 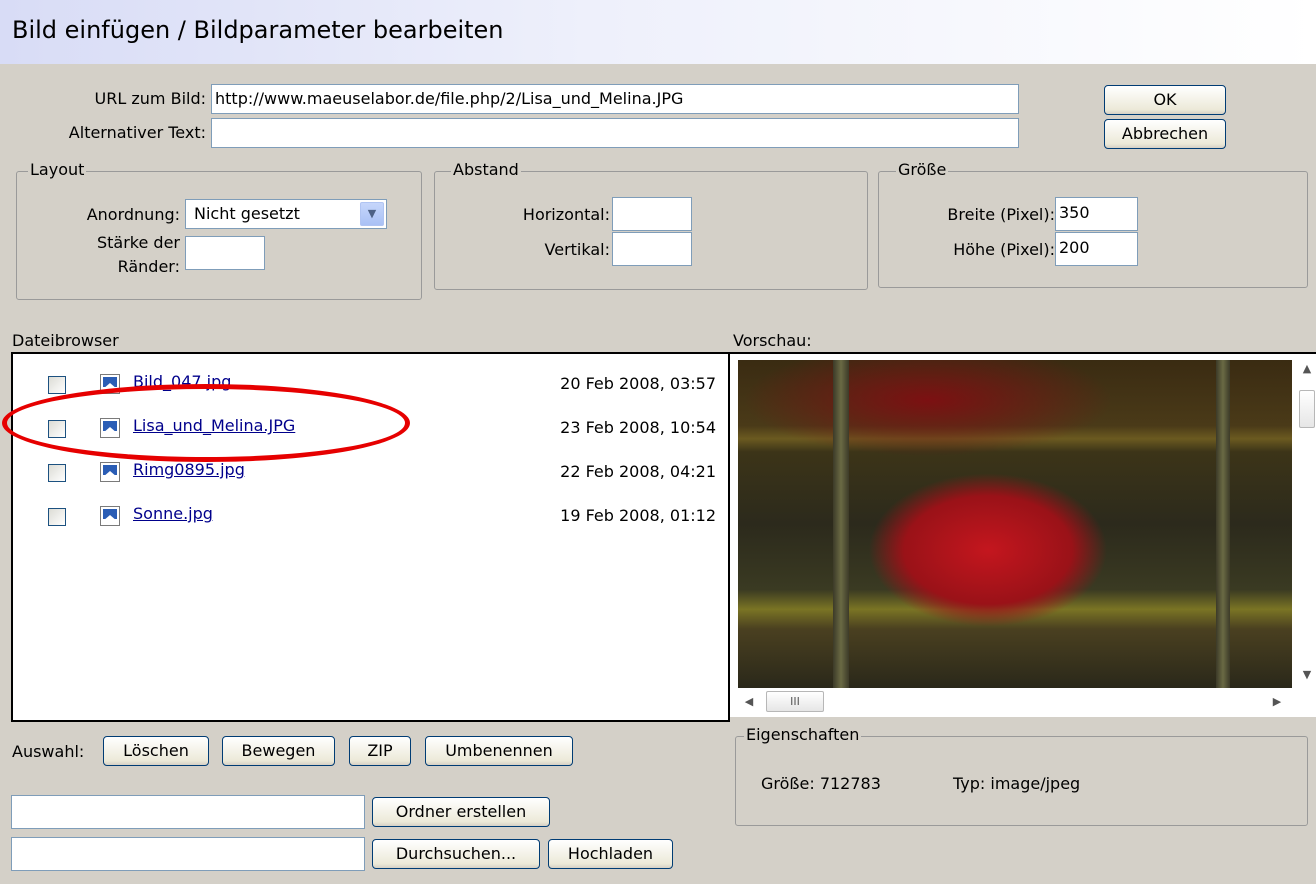 What do you see at coordinates (380, 751) in the screenshot?
I see `zip-button: ZIP` at bounding box center [380, 751].